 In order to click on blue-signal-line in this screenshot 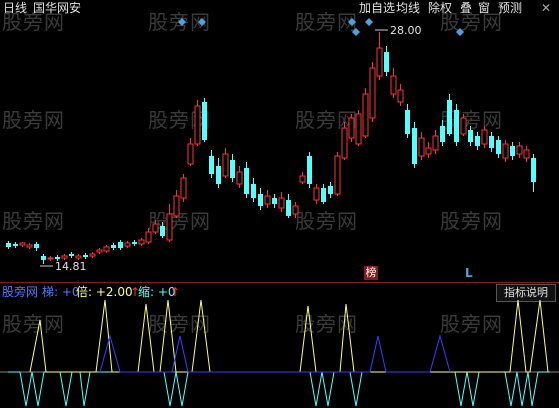, I will do `click(275, 353)`.